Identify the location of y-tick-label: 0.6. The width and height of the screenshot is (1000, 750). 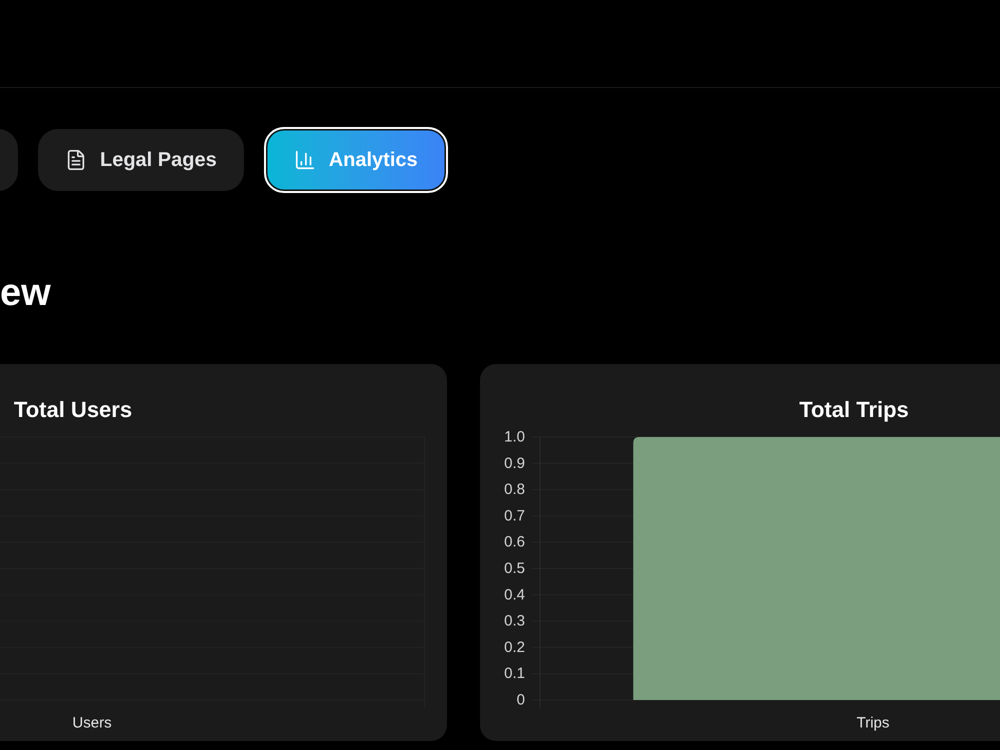
(514, 542).